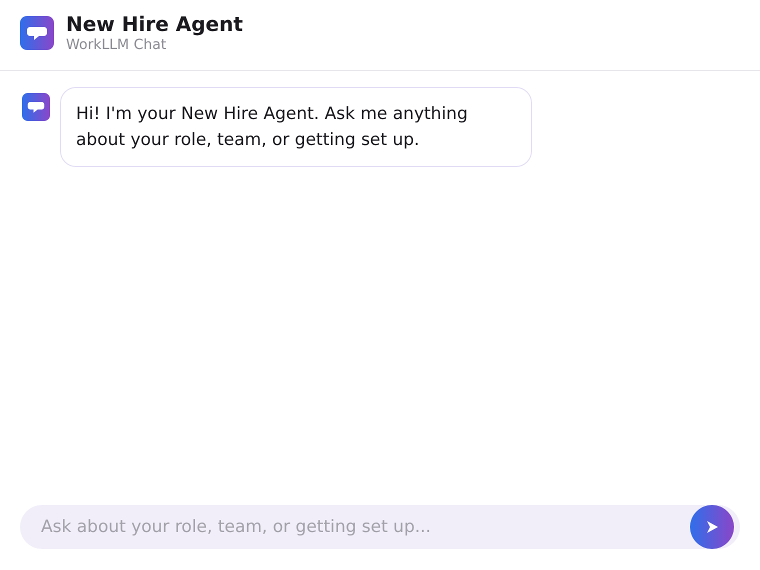 This screenshot has height=570, width=760. I want to click on chat-logo-icon, so click(37, 33).